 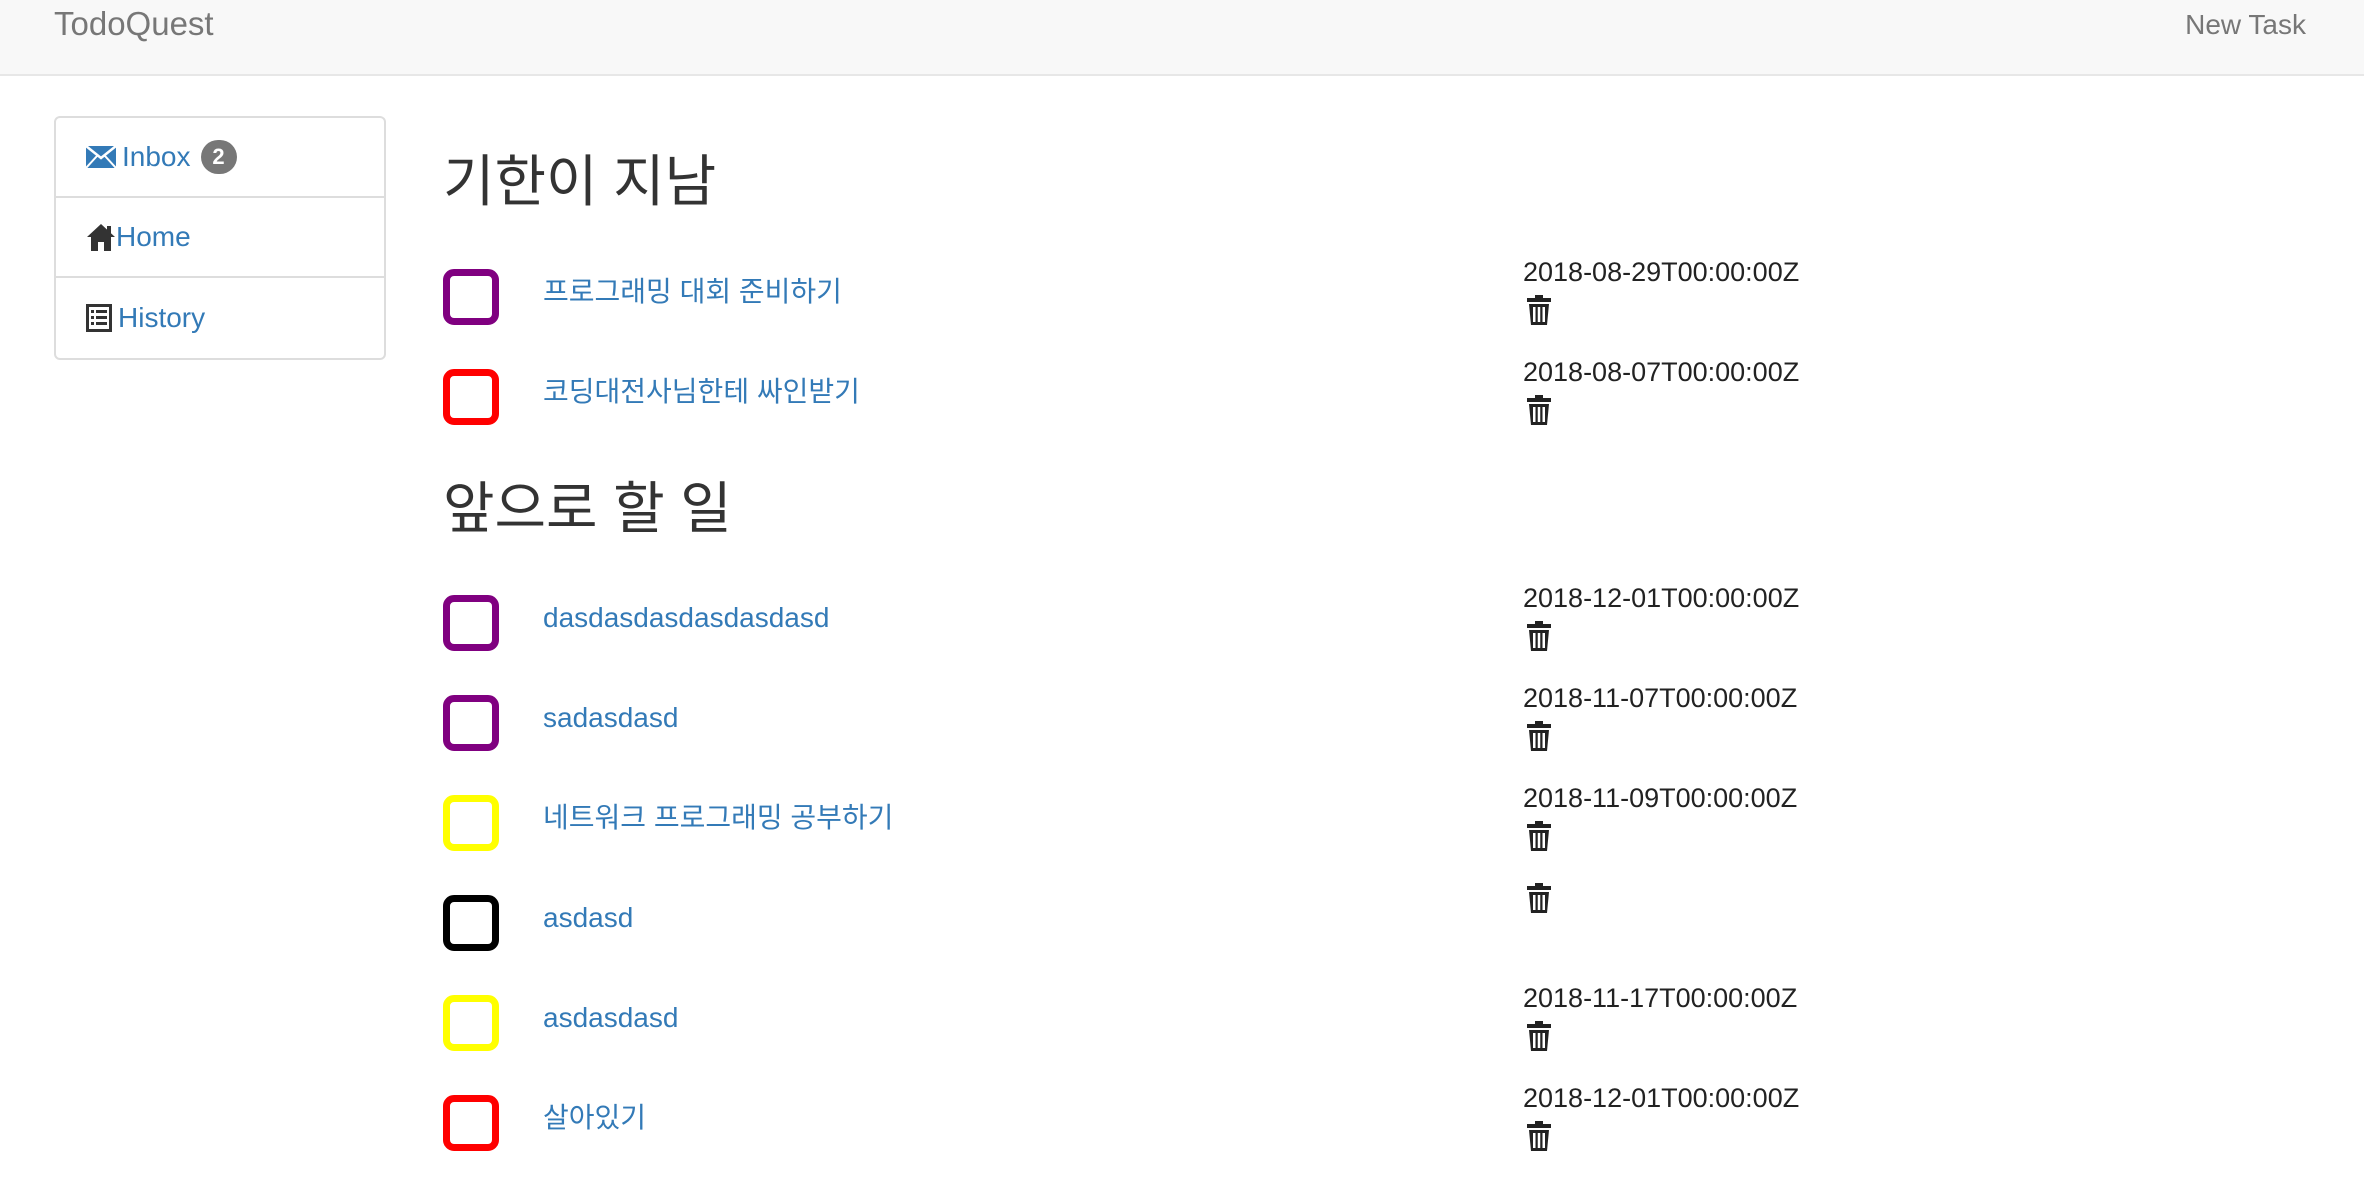 What do you see at coordinates (156, 156) in the screenshot?
I see `sidebar-item-label: Inbox` at bounding box center [156, 156].